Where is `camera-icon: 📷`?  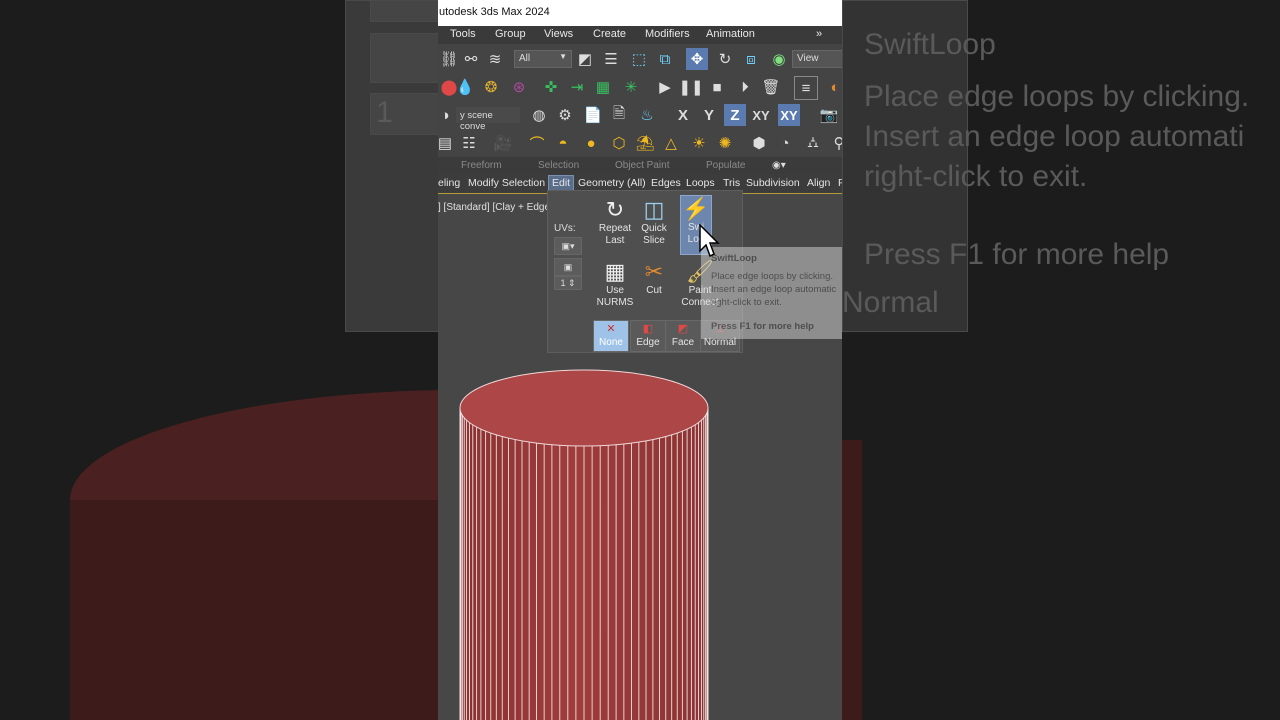 camera-icon: 📷 is located at coordinates (829, 115).